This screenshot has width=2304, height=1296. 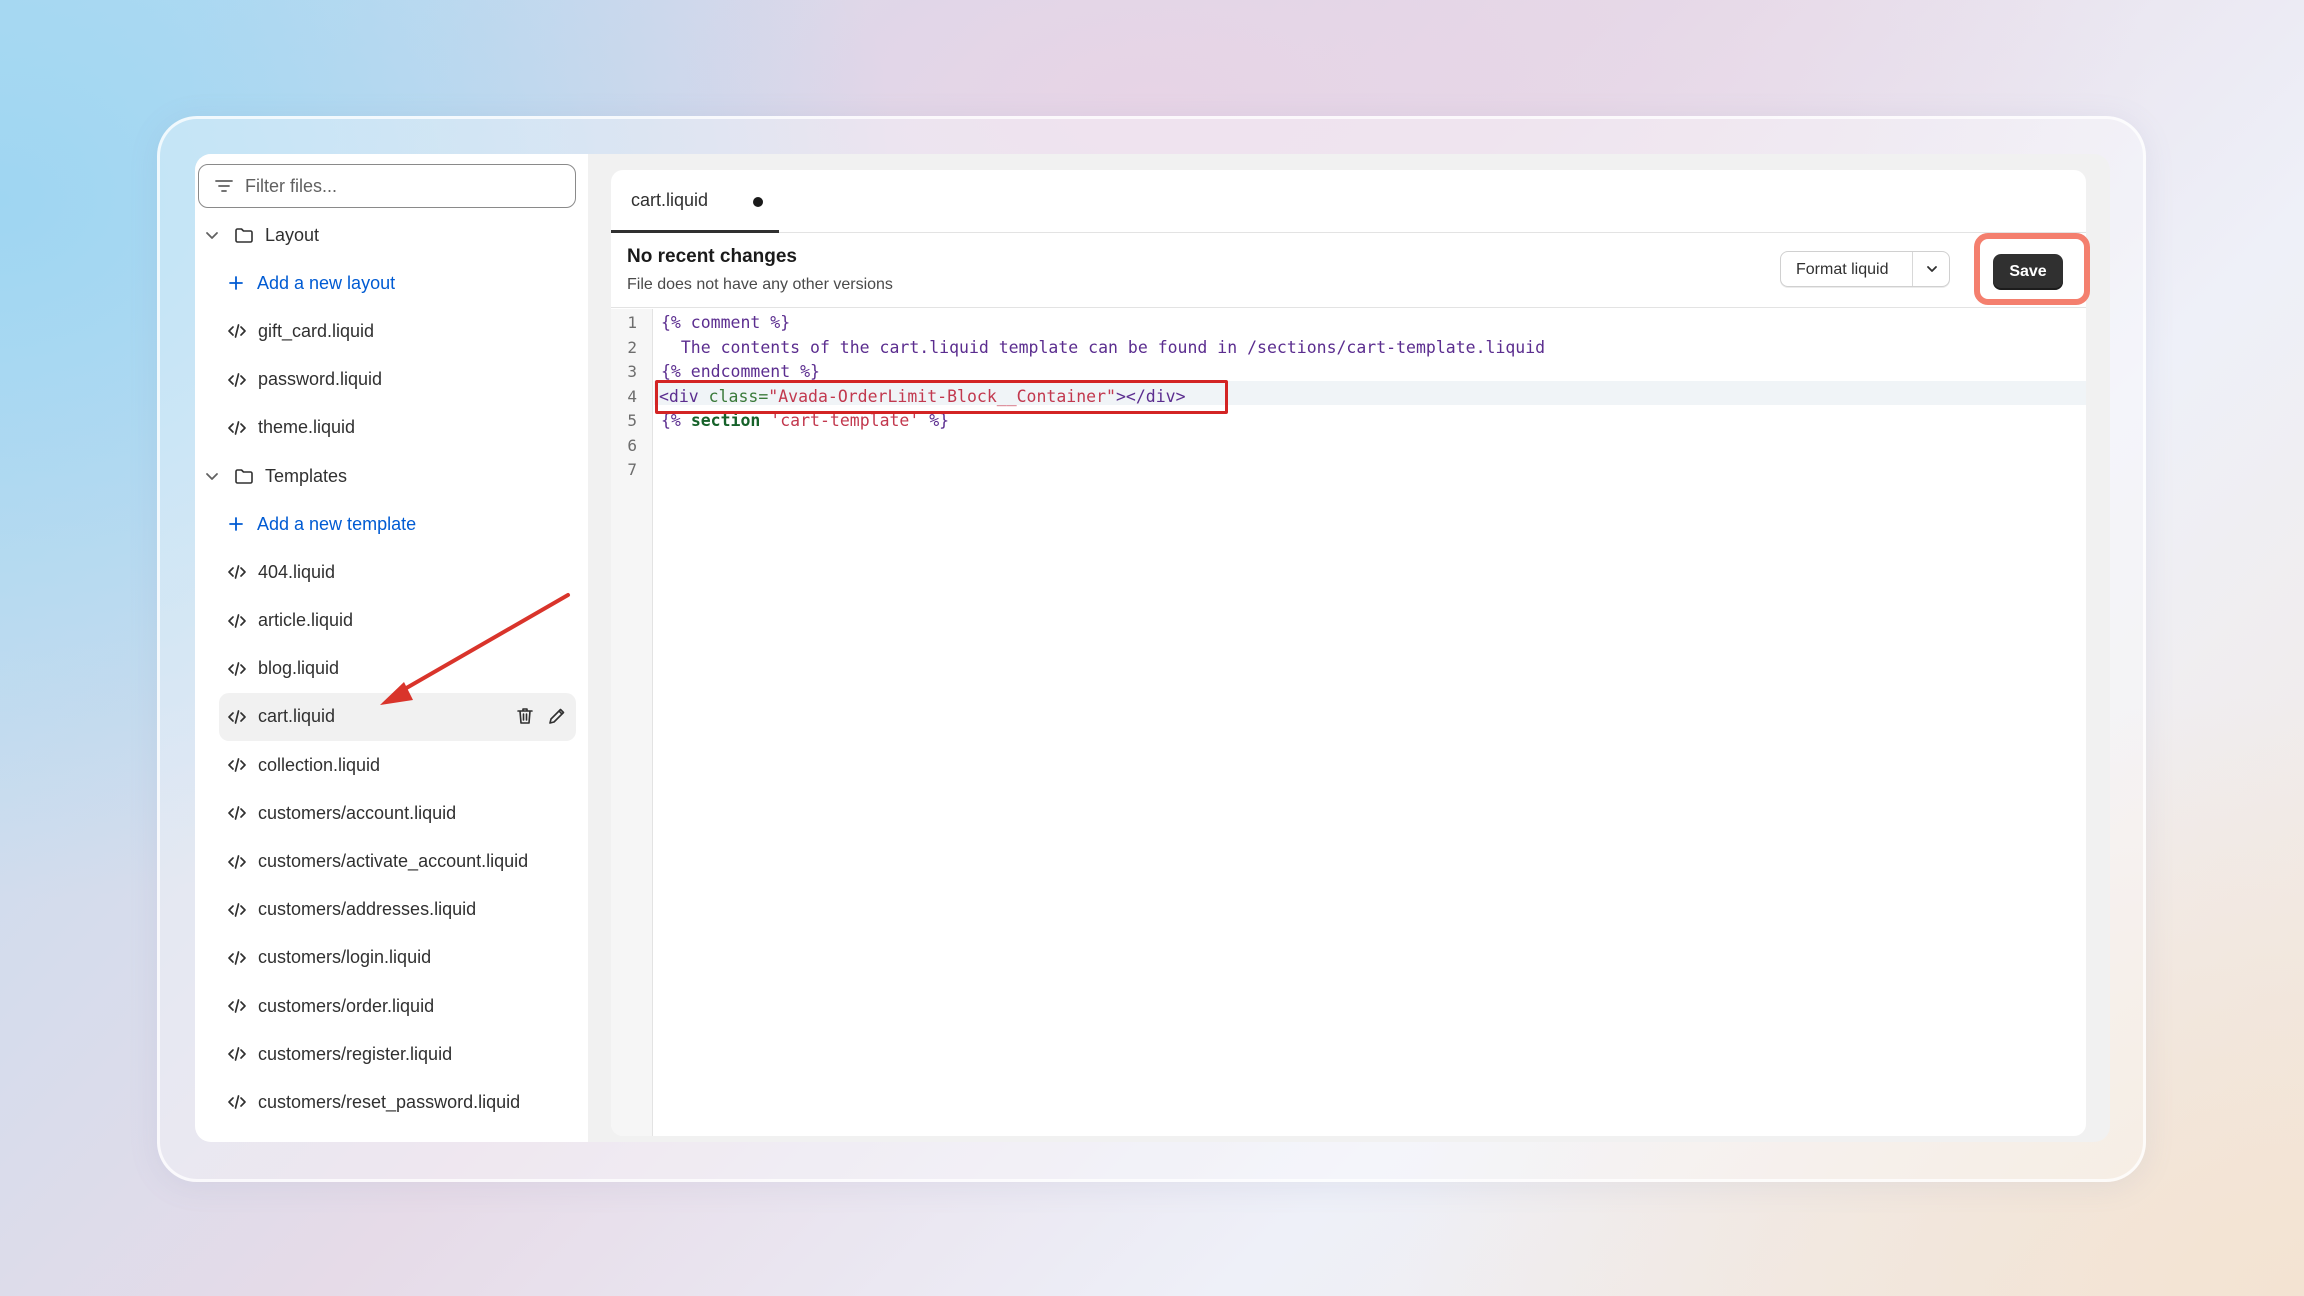 I want to click on format-label: Format liquid, so click(x=1842, y=269).